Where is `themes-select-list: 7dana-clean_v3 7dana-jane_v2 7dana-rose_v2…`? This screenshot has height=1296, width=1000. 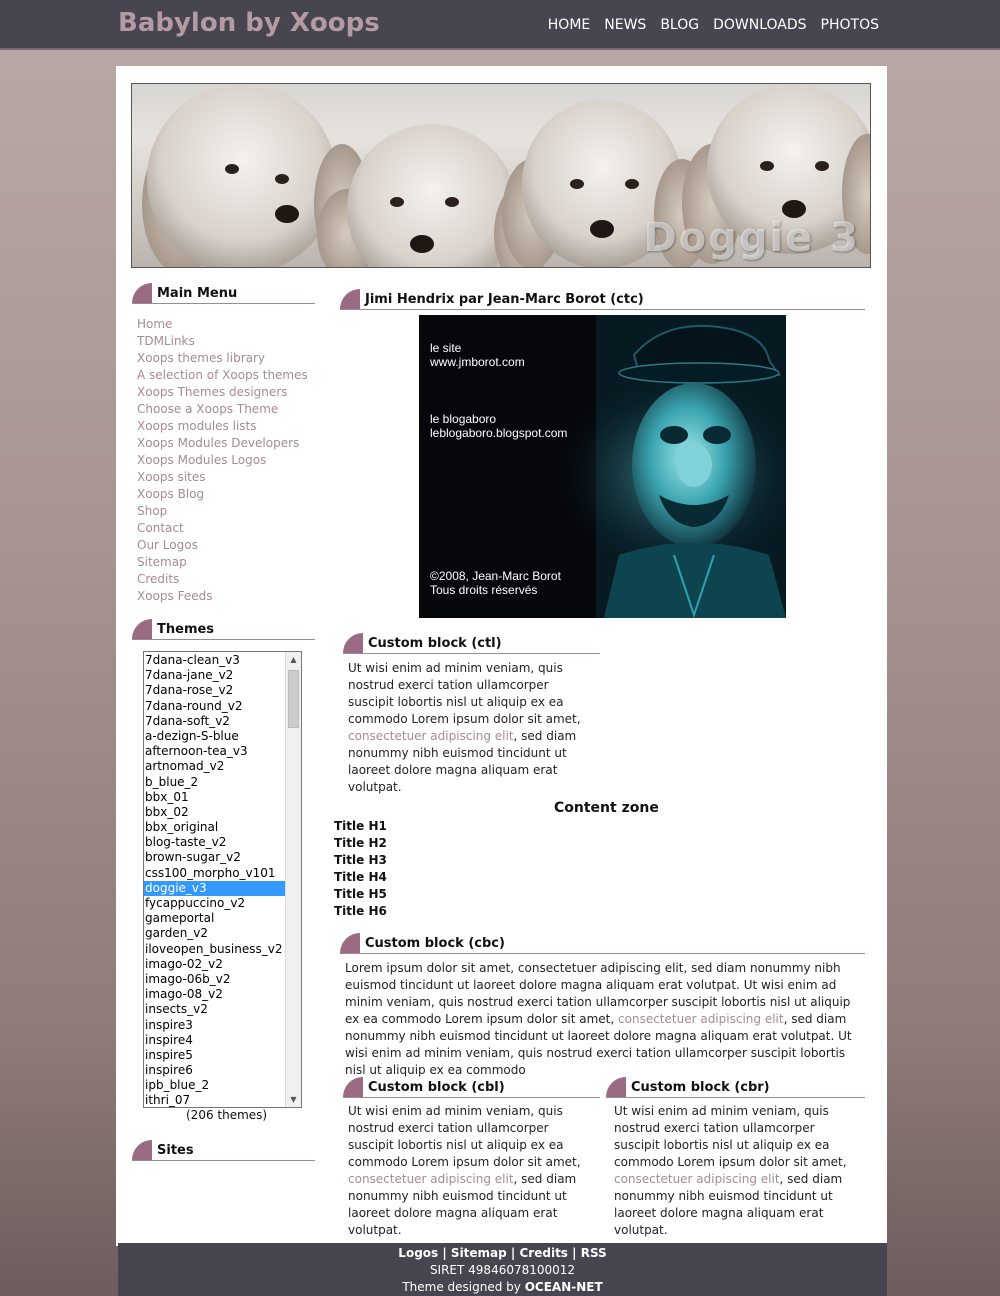
themes-select-list: 7dana-clean_v3 7dana-jane_v2 7dana-rose_v2… is located at coordinates (222, 879).